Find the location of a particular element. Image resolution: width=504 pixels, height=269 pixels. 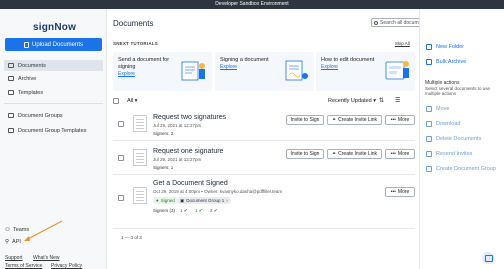

bulk-archive-button: Bulk Archive is located at coordinates (446, 62).